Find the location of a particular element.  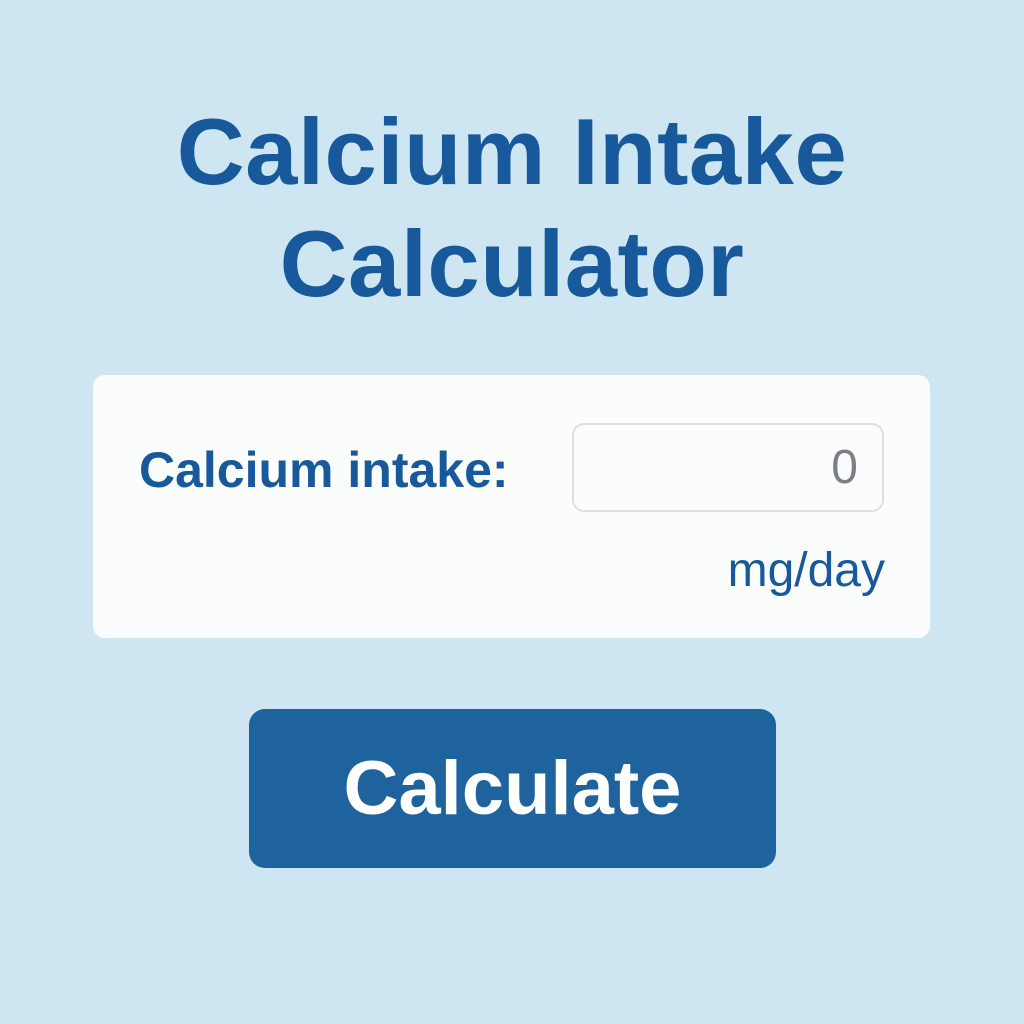

calculate-button: Calculate is located at coordinates (512, 788).